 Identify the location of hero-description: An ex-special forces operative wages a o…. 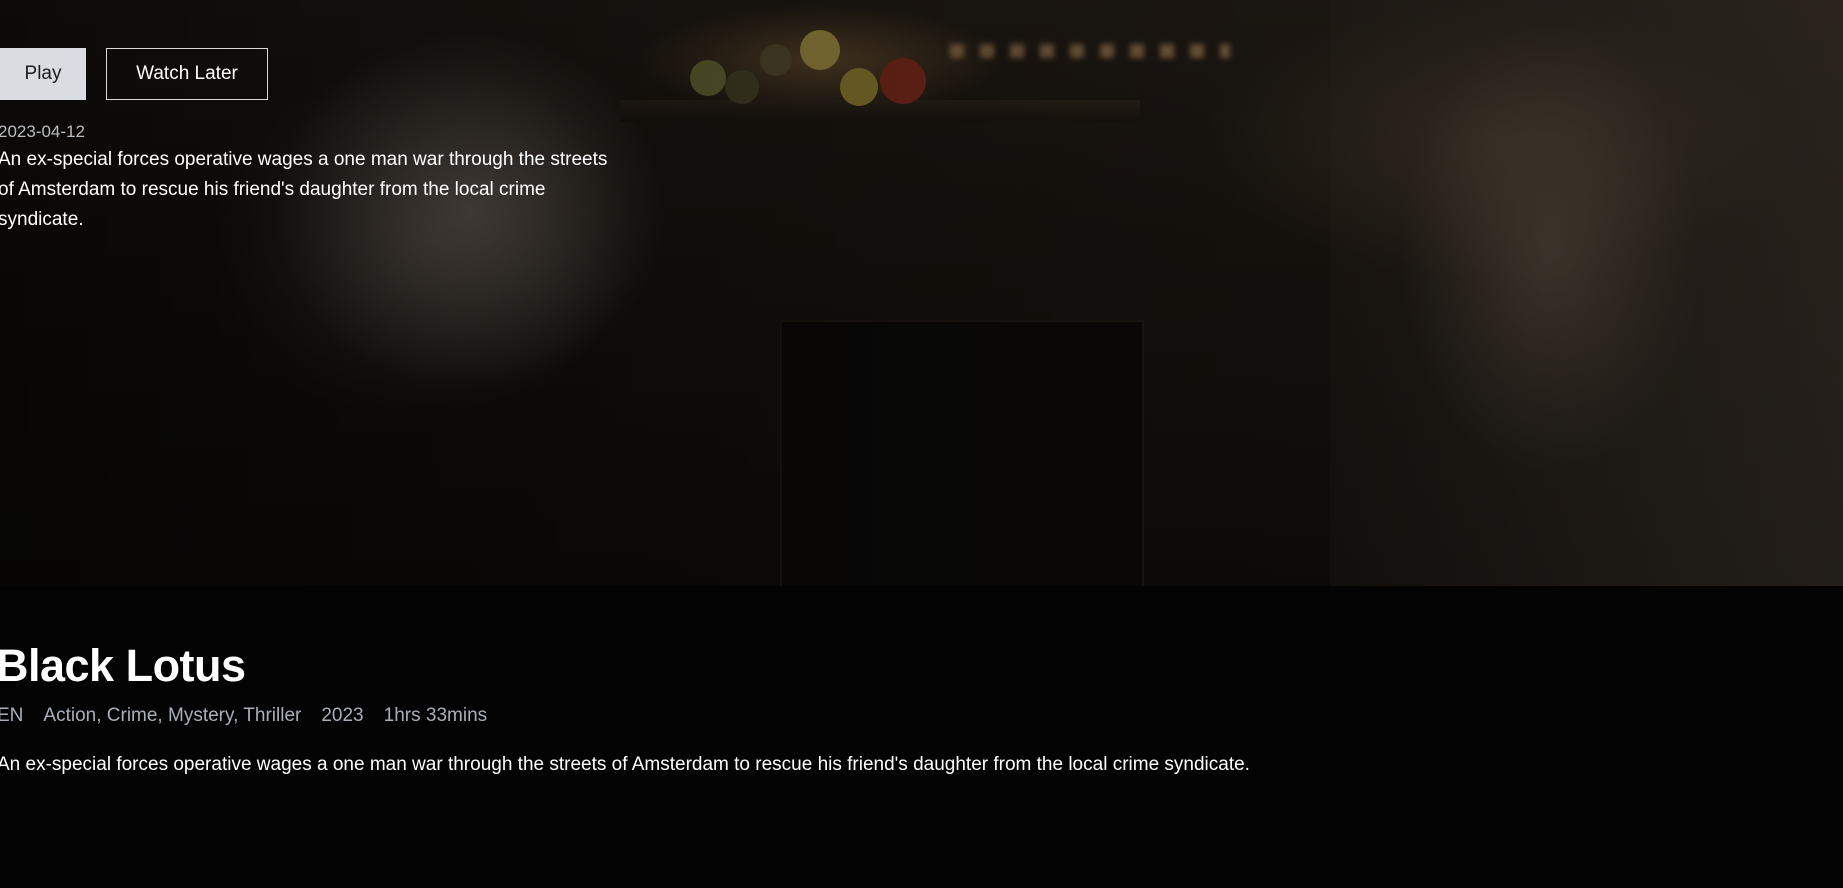
(304, 189).